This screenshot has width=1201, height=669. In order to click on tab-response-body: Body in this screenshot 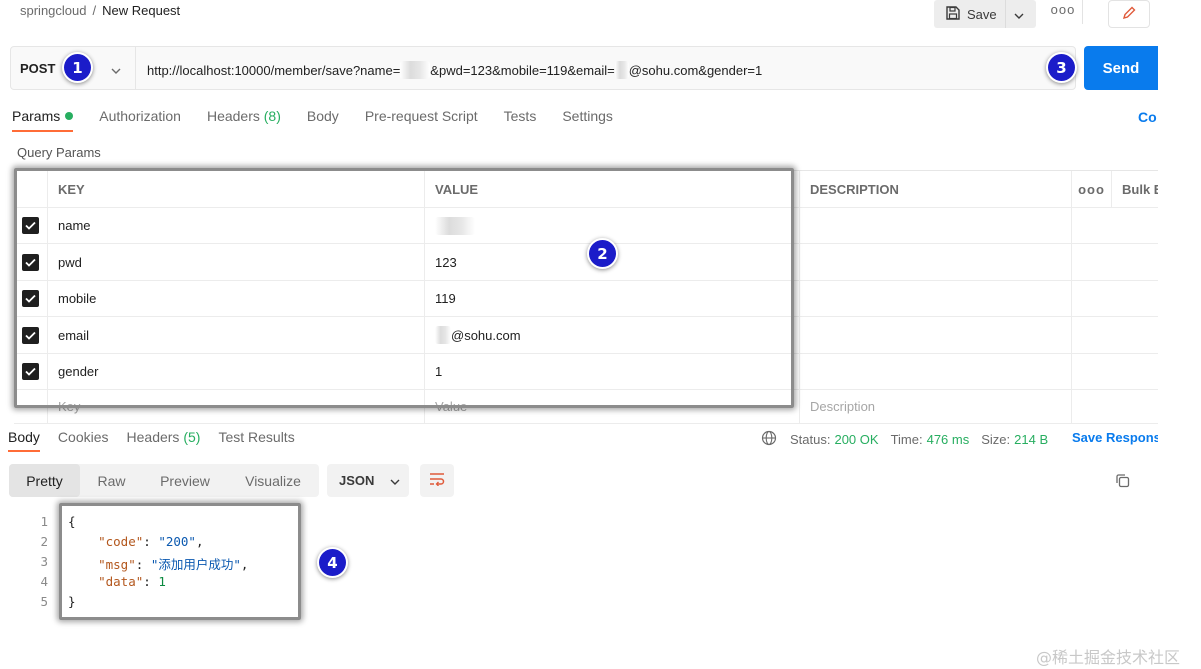, I will do `click(24, 440)`.